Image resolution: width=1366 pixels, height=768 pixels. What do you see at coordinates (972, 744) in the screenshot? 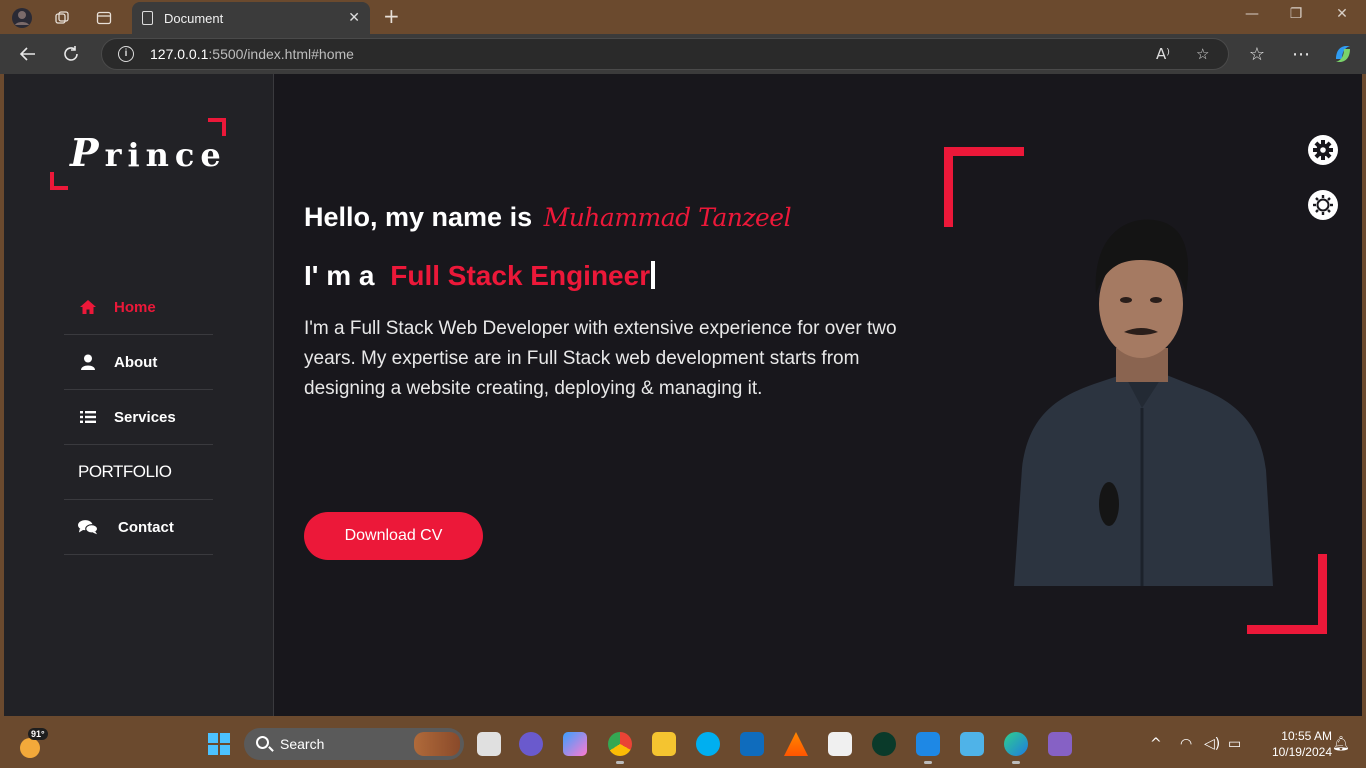
I see `notepad-icon` at bounding box center [972, 744].